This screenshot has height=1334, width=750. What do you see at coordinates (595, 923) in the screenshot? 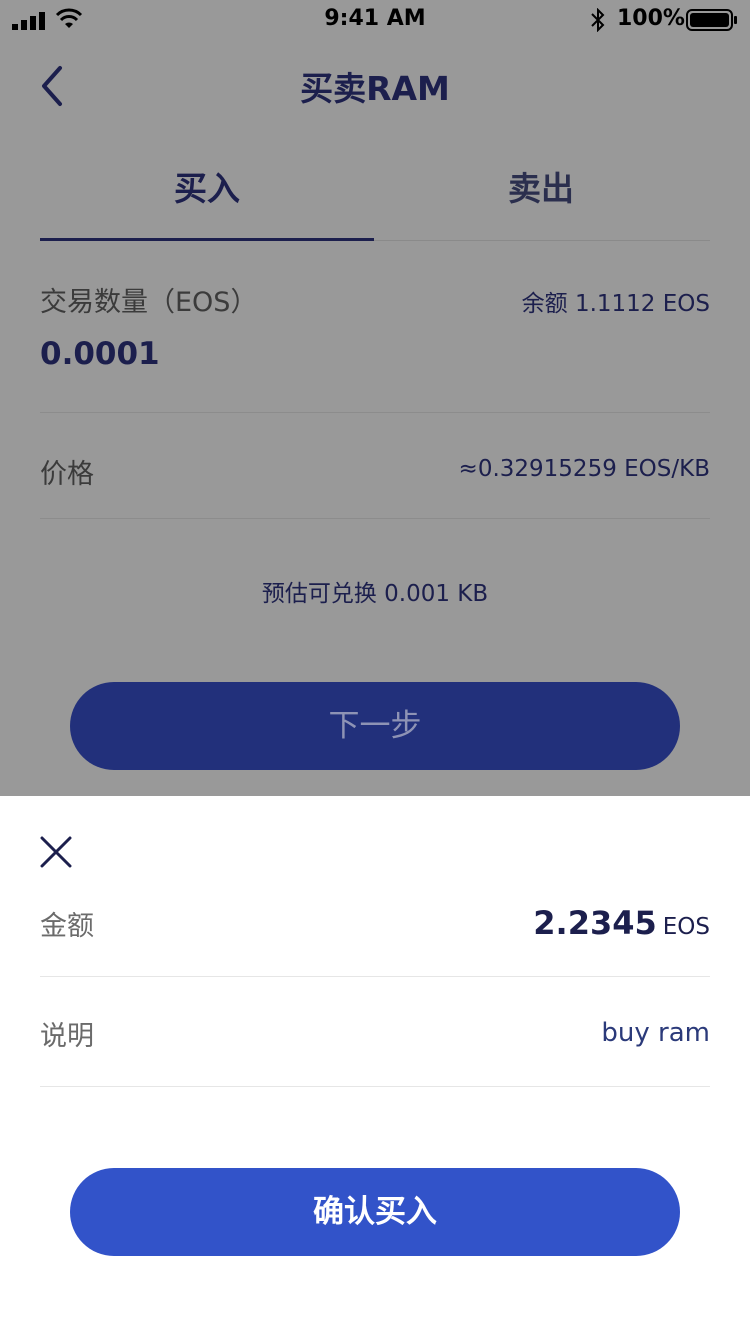
I see `amount-number: 2.2345` at bounding box center [595, 923].